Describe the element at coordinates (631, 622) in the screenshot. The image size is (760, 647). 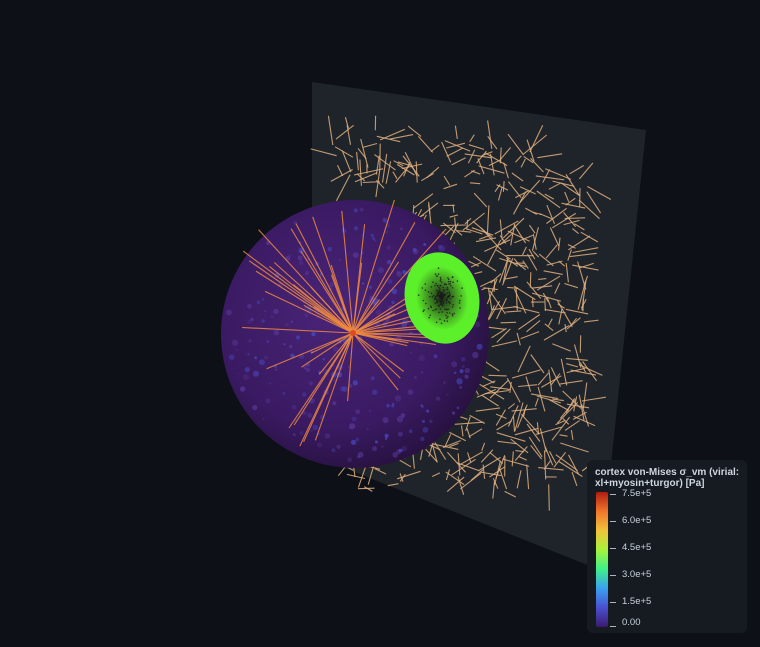
I see `colorbar-tick-label: 0.00` at that location.